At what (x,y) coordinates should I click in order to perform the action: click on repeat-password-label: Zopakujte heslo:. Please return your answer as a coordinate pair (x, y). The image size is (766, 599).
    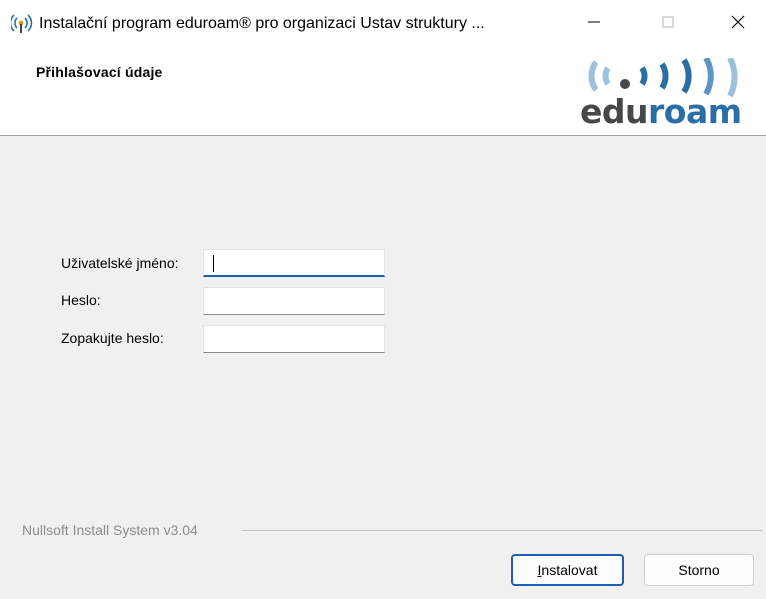
    Looking at the image, I should click on (112, 338).